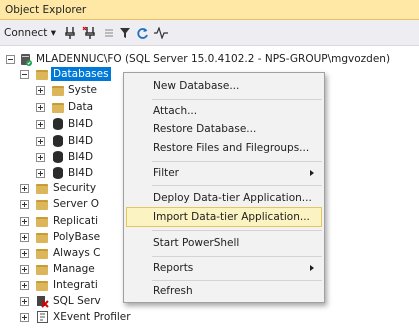 This screenshot has height=328, width=419. I want to click on activity-monitor-icon, so click(161, 33).